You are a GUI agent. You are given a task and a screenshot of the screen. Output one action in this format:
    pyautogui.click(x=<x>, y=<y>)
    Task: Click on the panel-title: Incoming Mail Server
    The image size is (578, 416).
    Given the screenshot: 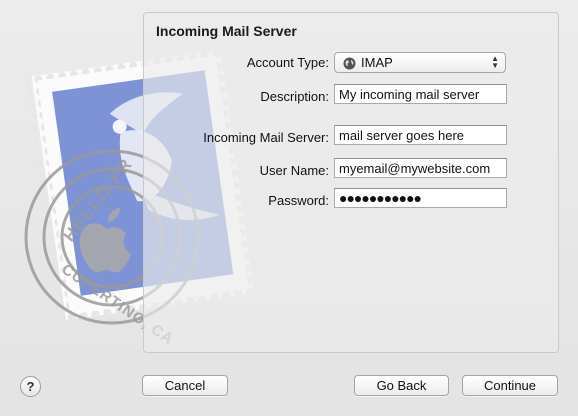 What is the action you would take?
    pyautogui.click(x=226, y=31)
    